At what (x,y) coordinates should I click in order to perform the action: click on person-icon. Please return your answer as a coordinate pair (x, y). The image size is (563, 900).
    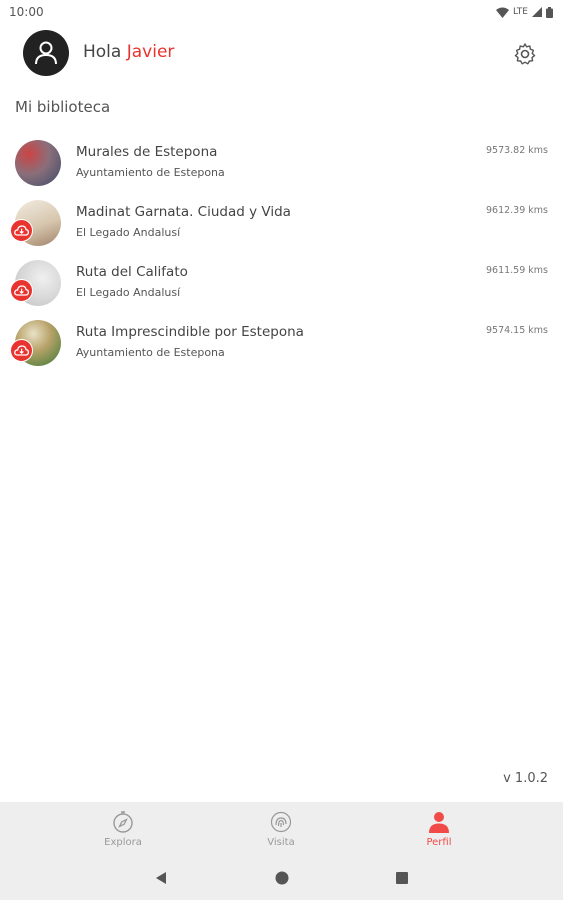
    Looking at the image, I should click on (439, 822).